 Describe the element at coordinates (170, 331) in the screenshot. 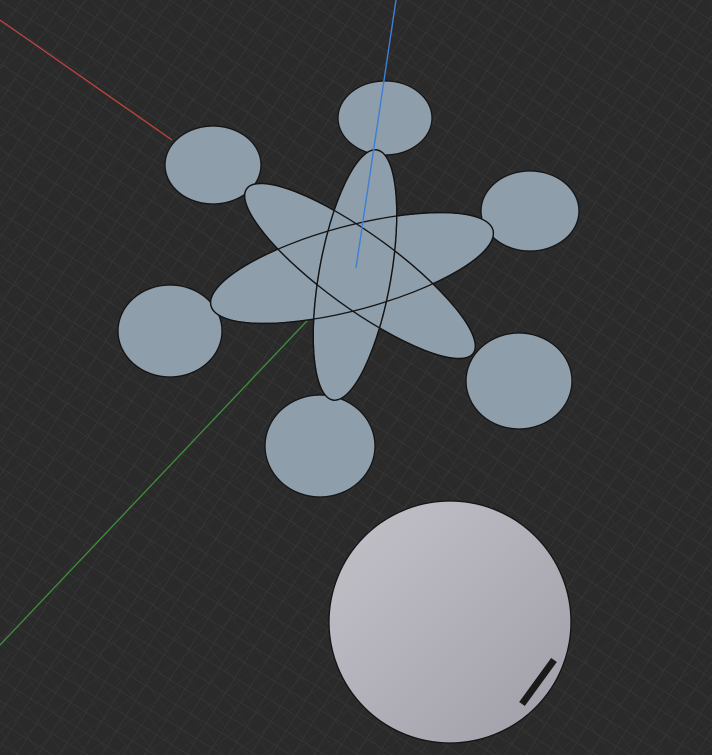

I see `prop-guard-left` at that location.